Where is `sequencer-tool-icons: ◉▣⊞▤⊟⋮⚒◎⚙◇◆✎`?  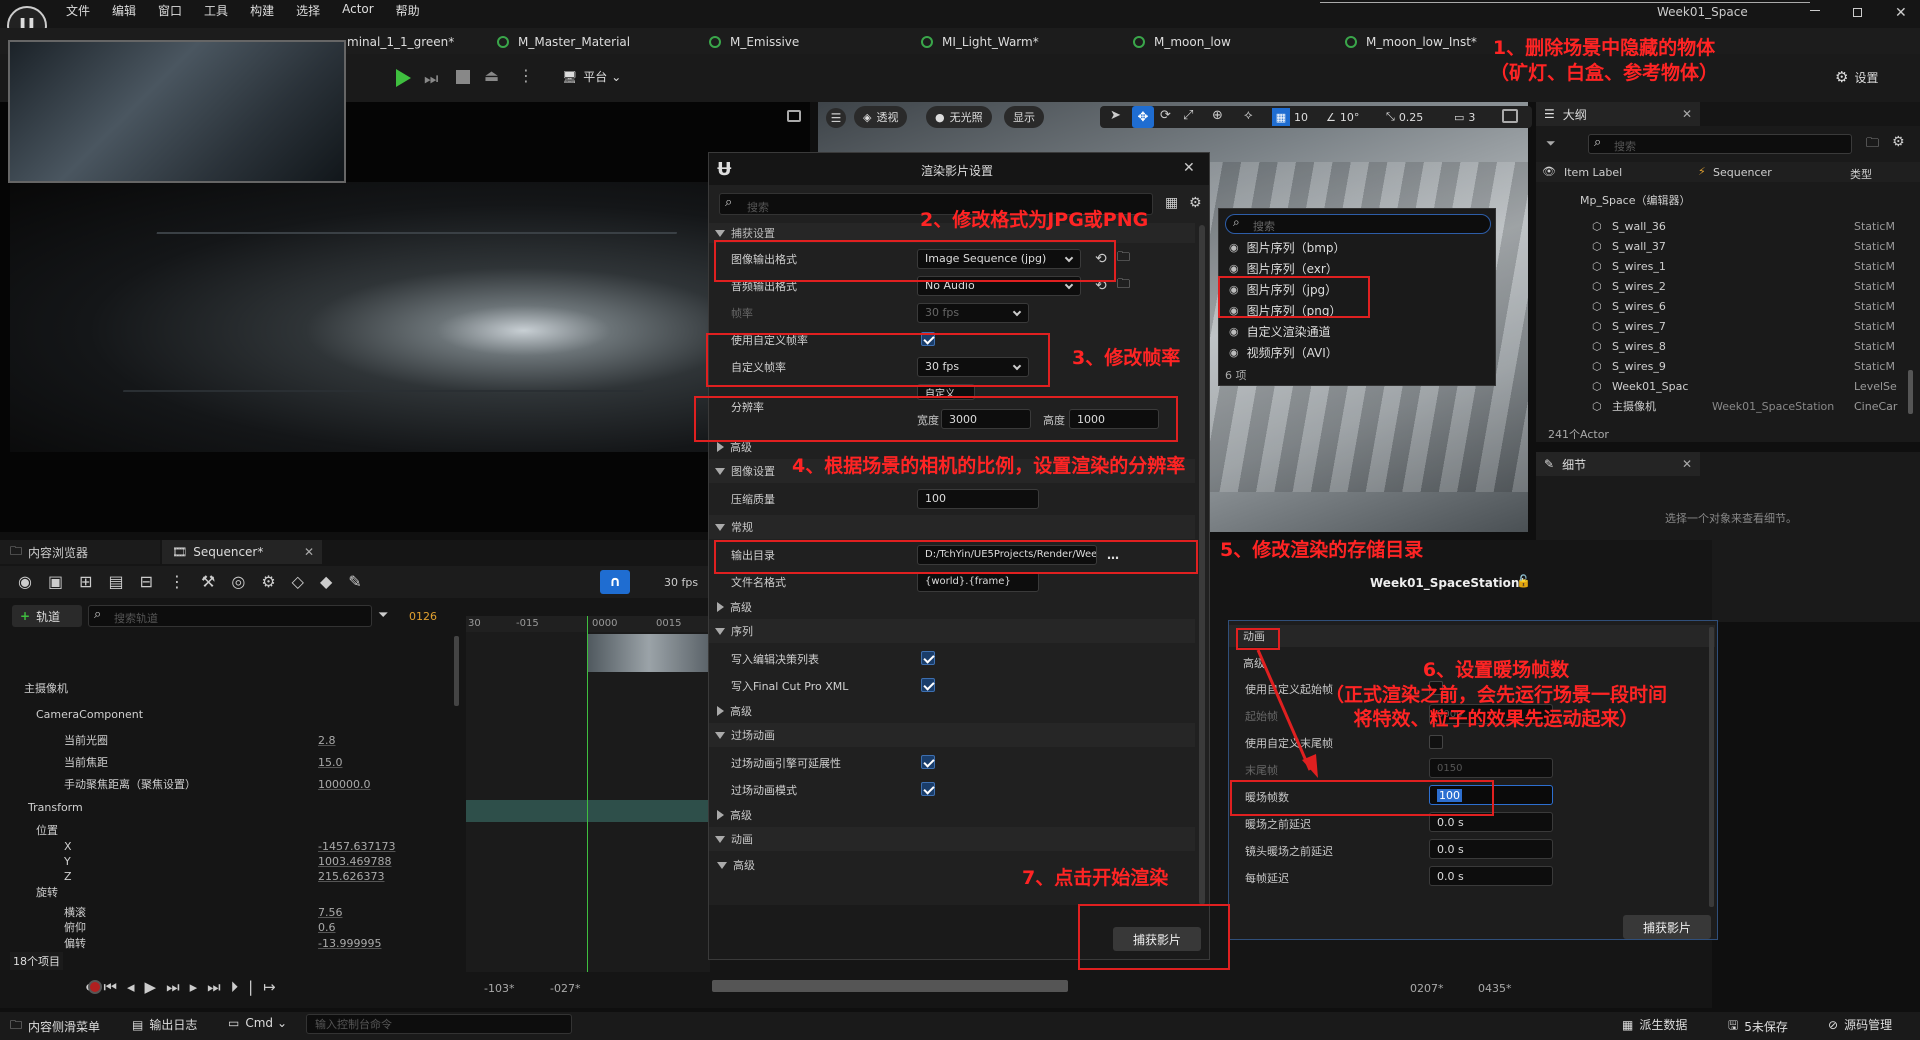
sequencer-tool-icons: ◉▣⊞▤⊟⋮⚒◎⚙◇◆✎ is located at coordinates (198, 581).